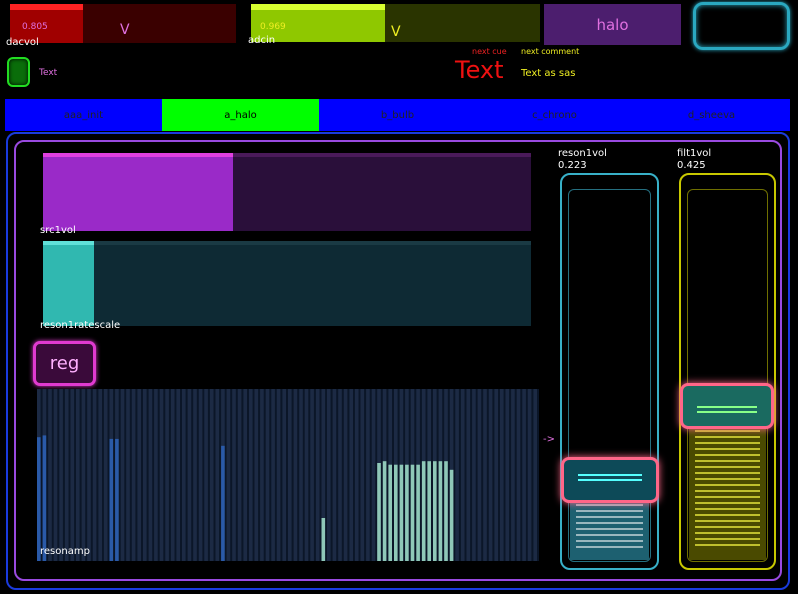 The width and height of the screenshot is (798, 594). I want to click on tab-a-halo: a_halo, so click(240, 115).